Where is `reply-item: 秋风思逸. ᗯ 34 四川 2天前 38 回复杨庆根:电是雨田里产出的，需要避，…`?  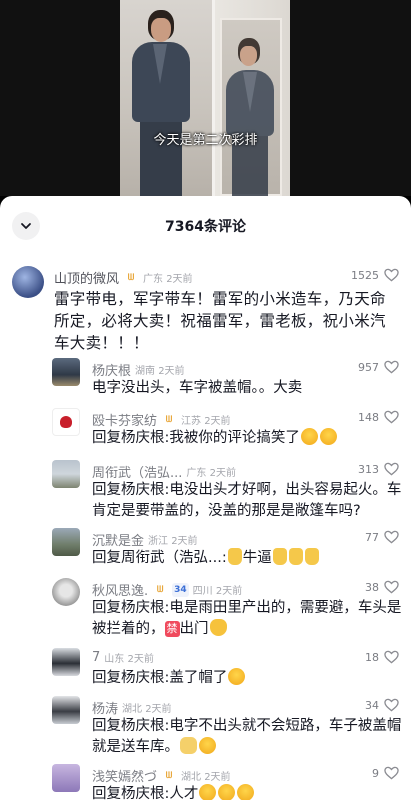 reply-item: 秋风思逸. ᗯ 34 四川 2天前 38 回复杨庆根:电是雨田里产出的，需要避，… is located at coordinates (205, 612).